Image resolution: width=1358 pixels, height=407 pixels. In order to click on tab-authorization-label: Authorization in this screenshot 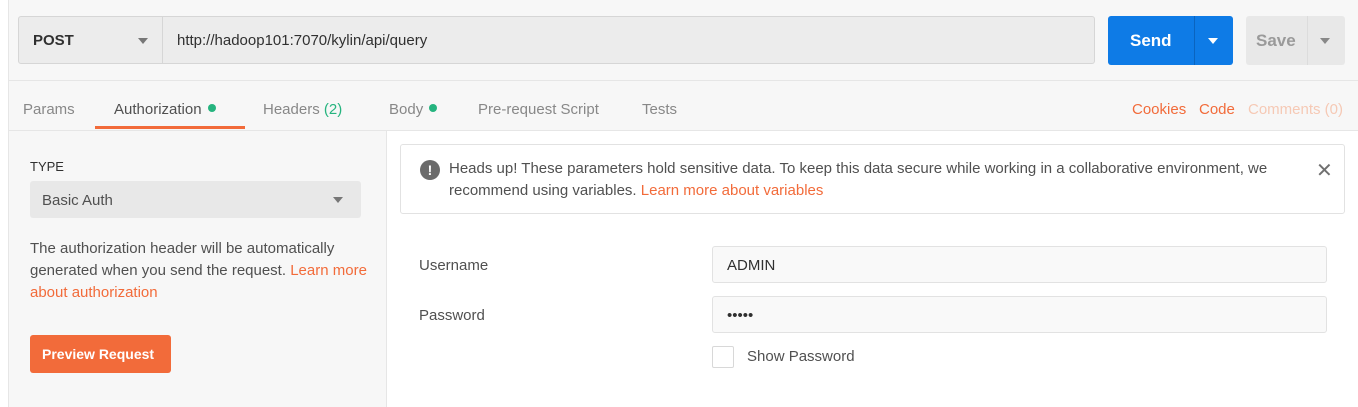, I will do `click(158, 109)`.